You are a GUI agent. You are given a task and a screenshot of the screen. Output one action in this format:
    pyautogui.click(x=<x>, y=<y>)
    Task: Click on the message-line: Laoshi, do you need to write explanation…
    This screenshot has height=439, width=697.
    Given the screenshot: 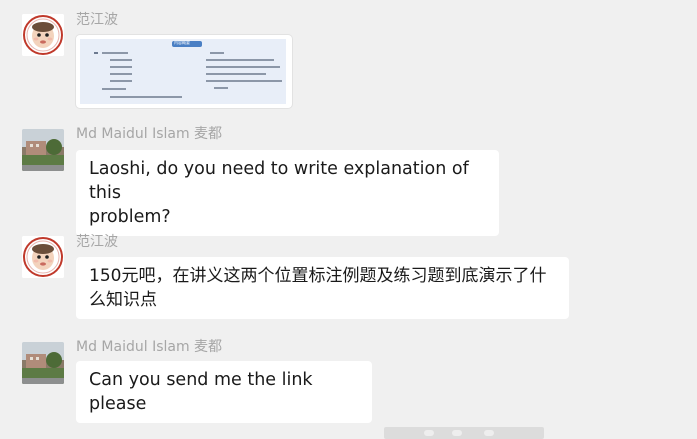 What is the action you would take?
    pyautogui.click(x=279, y=181)
    